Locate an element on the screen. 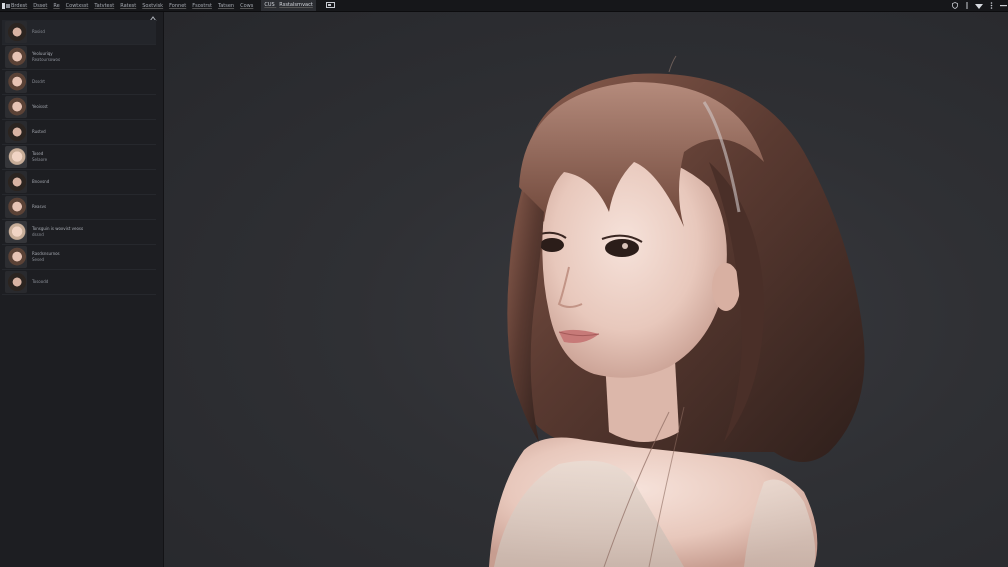 This screenshot has height=567, width=1008. minimize-icon is located at coordinates (1003, 5).